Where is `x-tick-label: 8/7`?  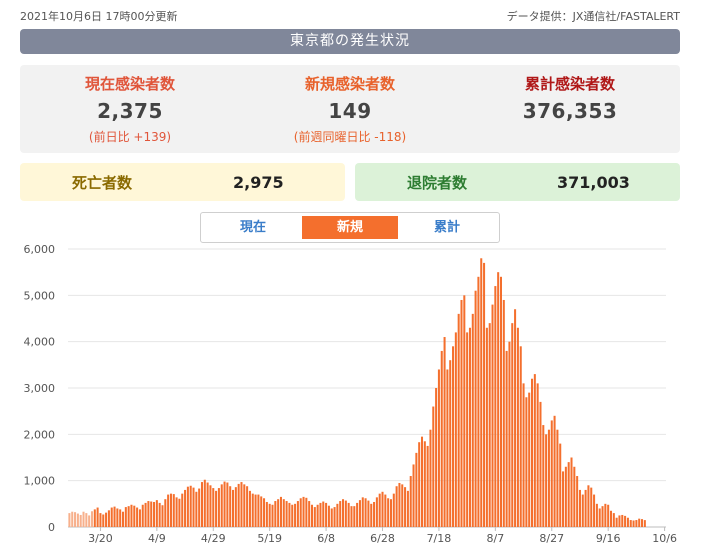 x-tick-label: 8/7 is located at coordinates (495, 538).